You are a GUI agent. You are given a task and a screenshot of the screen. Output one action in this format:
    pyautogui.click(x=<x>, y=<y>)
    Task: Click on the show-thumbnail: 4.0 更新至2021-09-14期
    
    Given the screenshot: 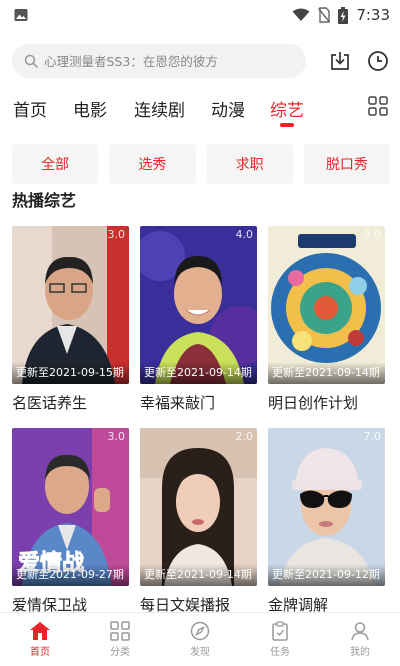 What is the action you would take?
    pyautogui.click(x=198, y=305)
    